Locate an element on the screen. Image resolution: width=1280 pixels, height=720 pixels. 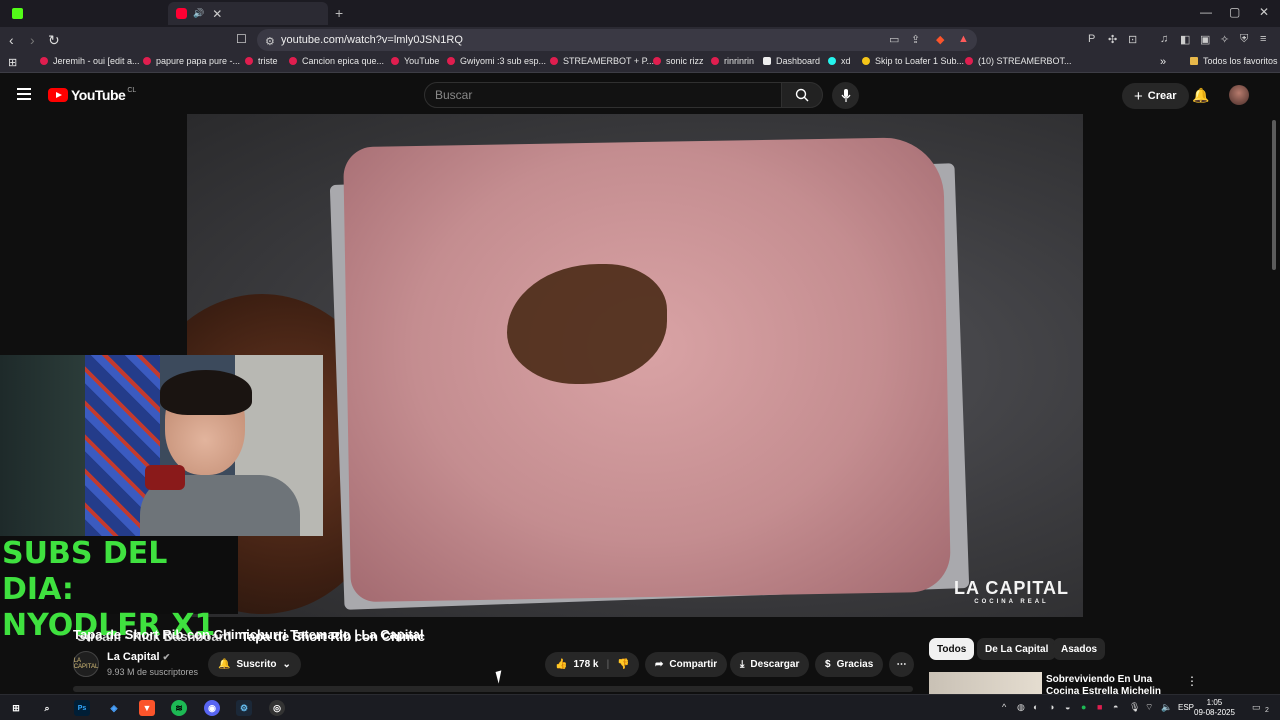
more-actions-button: ⋯ is located at coordinates (901, 664).